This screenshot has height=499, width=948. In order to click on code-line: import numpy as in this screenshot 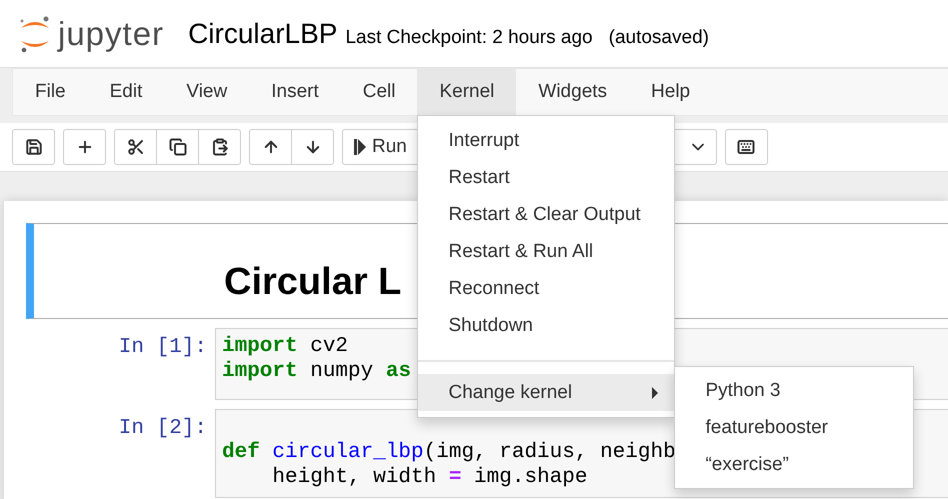, I will do `click(317, 371)`.